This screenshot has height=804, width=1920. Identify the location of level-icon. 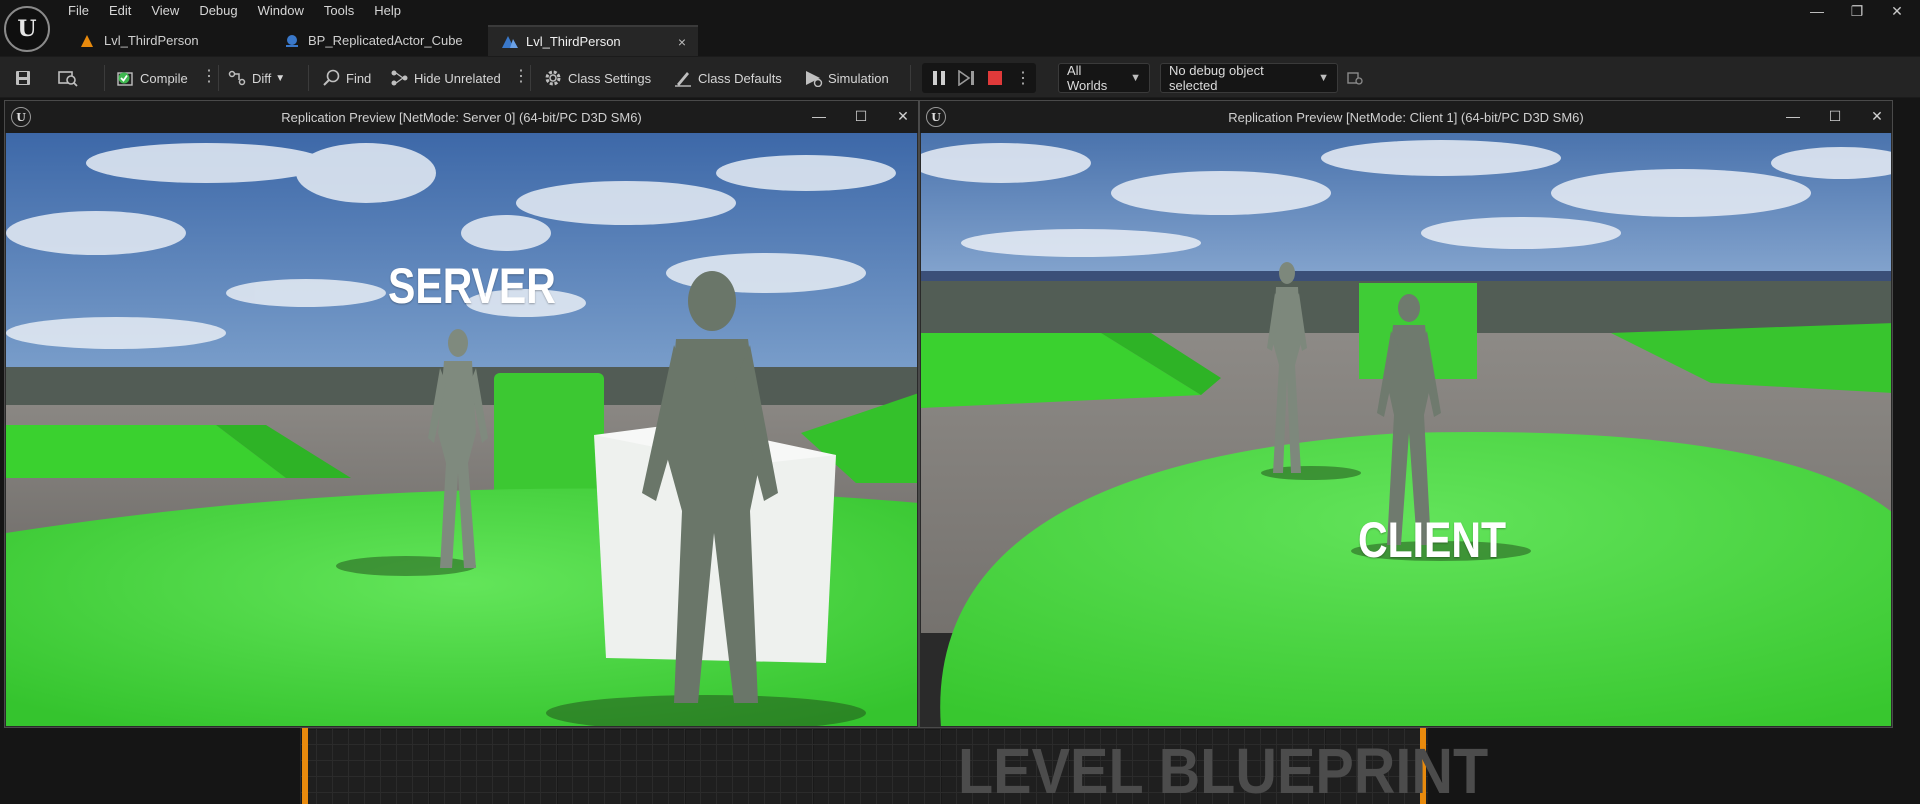
(87, 41).